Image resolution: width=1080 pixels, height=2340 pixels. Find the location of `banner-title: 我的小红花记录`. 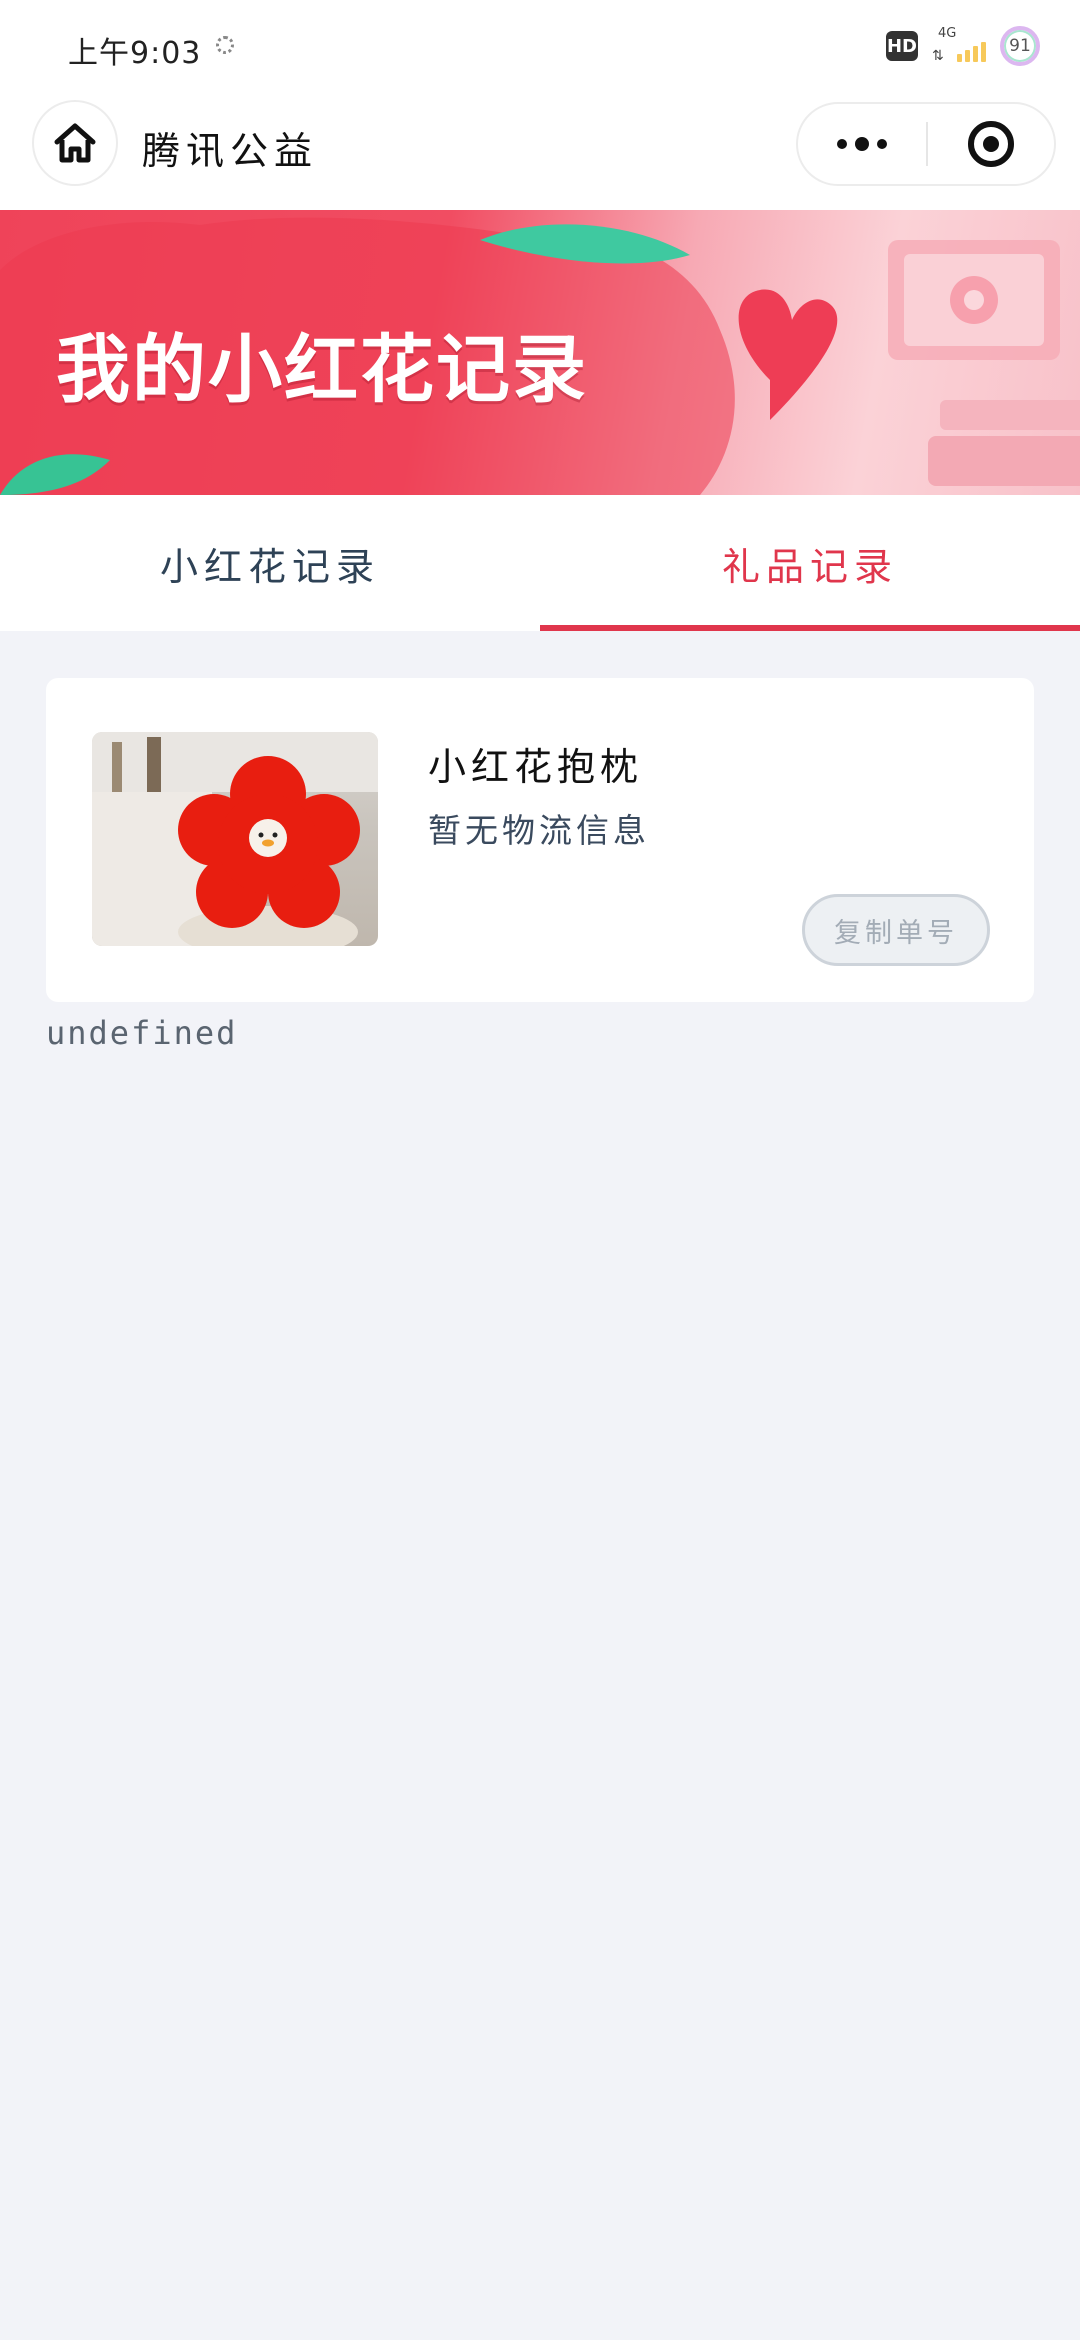

banner-title: 我的小红花记录 is located at coordinates (322, 370).